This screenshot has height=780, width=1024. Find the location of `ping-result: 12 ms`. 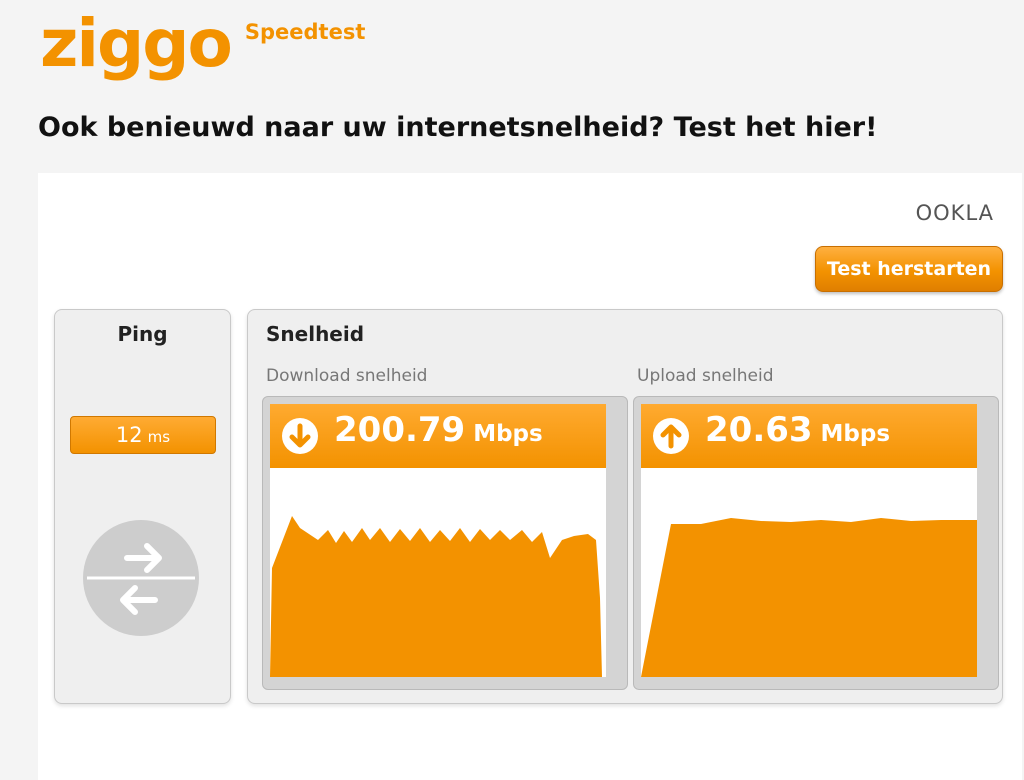

ping-result: 12 ms is located at coordinates (143, 435).